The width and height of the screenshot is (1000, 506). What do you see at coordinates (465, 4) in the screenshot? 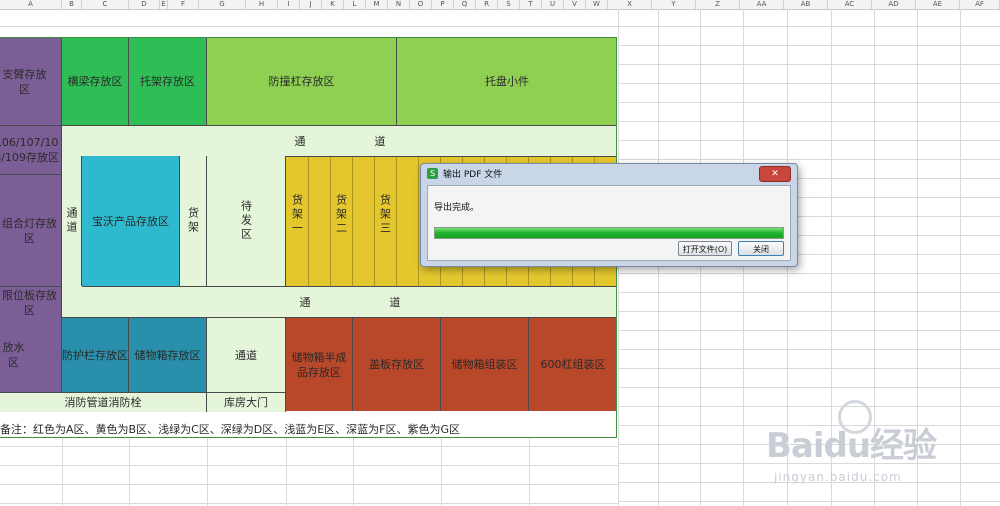
I see `column-header-q: Q` at bounding box center [465, 4].